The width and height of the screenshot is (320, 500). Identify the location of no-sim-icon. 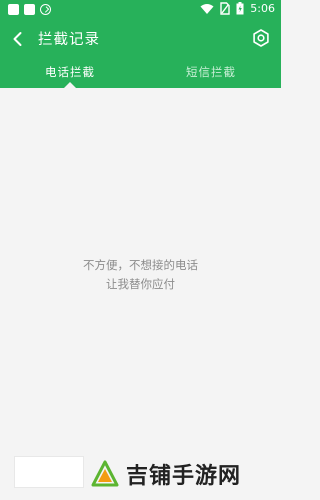
(225, 8).